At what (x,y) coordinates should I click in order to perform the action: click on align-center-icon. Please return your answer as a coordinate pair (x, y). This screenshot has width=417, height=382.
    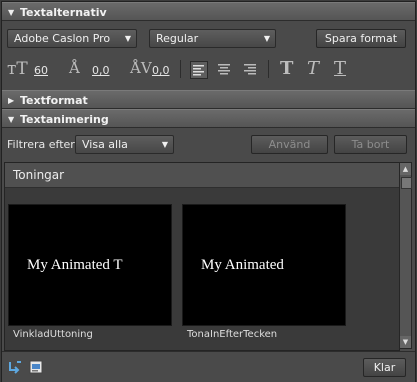
    Looking at the image, I should click on (224, 69).